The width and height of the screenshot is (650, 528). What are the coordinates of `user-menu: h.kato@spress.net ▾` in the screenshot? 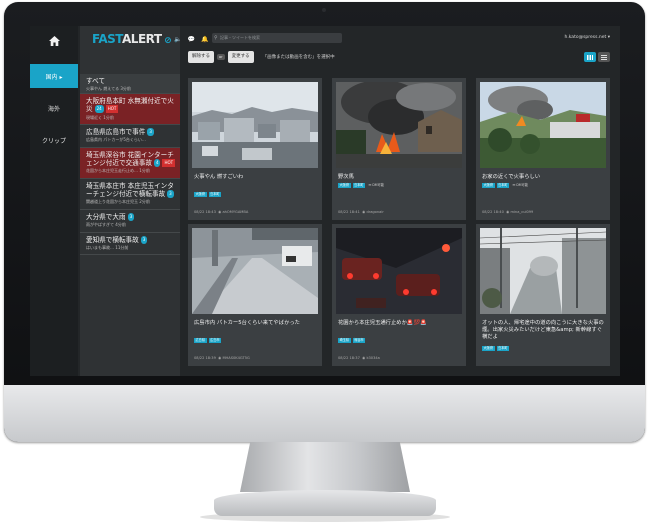 It's located at (588, 37).